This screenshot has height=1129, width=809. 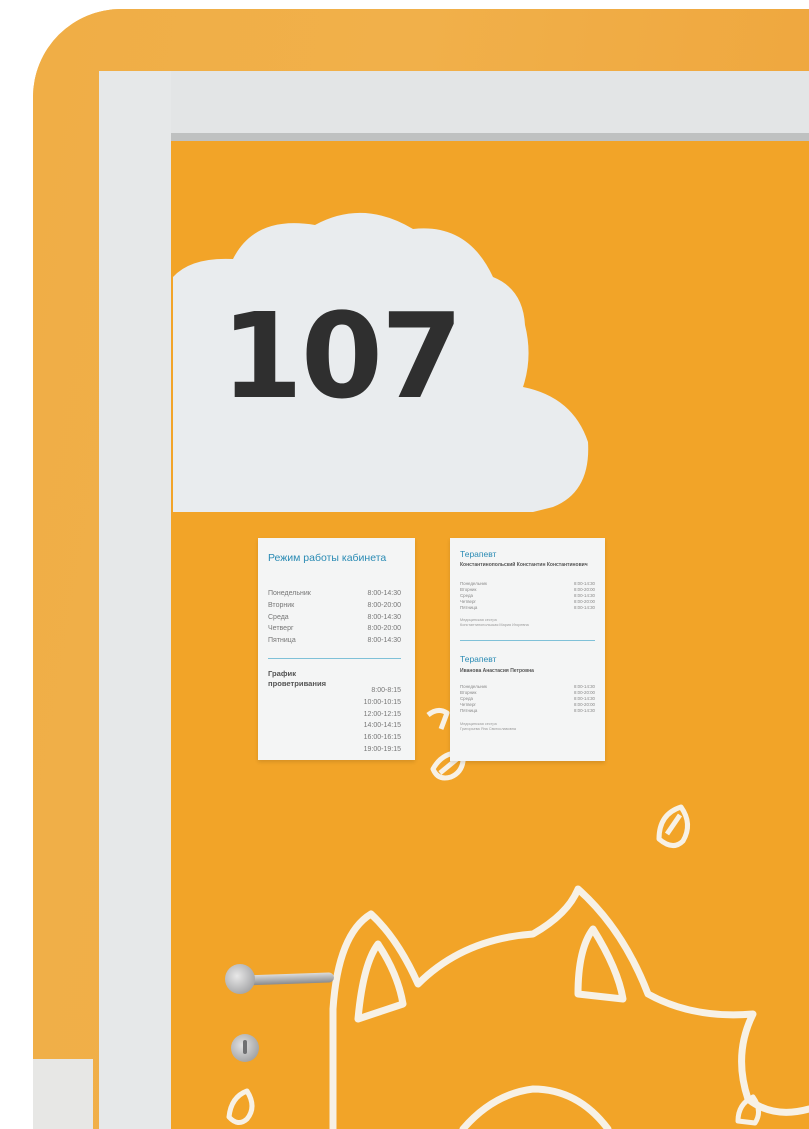 What do you see at coordinates (334, 605) in the screenshot?
I see `schedule-row: Вторник 8:00-20:00` at bounding box center [334, 605].